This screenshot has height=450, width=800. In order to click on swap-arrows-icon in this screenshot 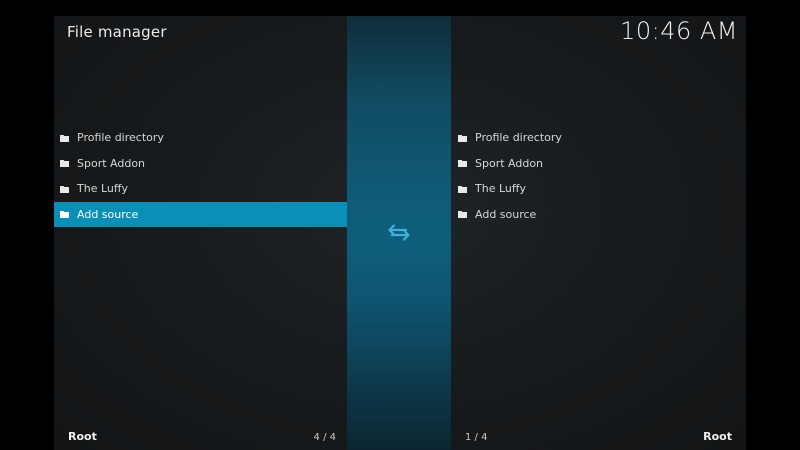, I will do `click(399, 232)`.